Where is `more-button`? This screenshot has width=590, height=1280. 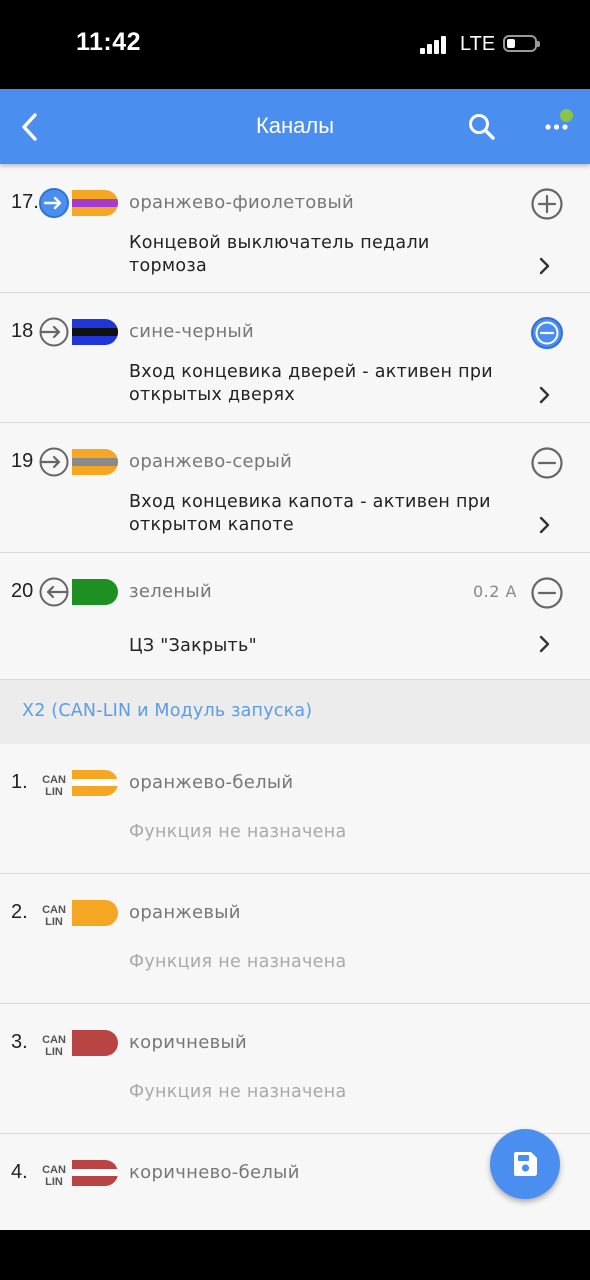
more-button is located at coordinates (562, 126).